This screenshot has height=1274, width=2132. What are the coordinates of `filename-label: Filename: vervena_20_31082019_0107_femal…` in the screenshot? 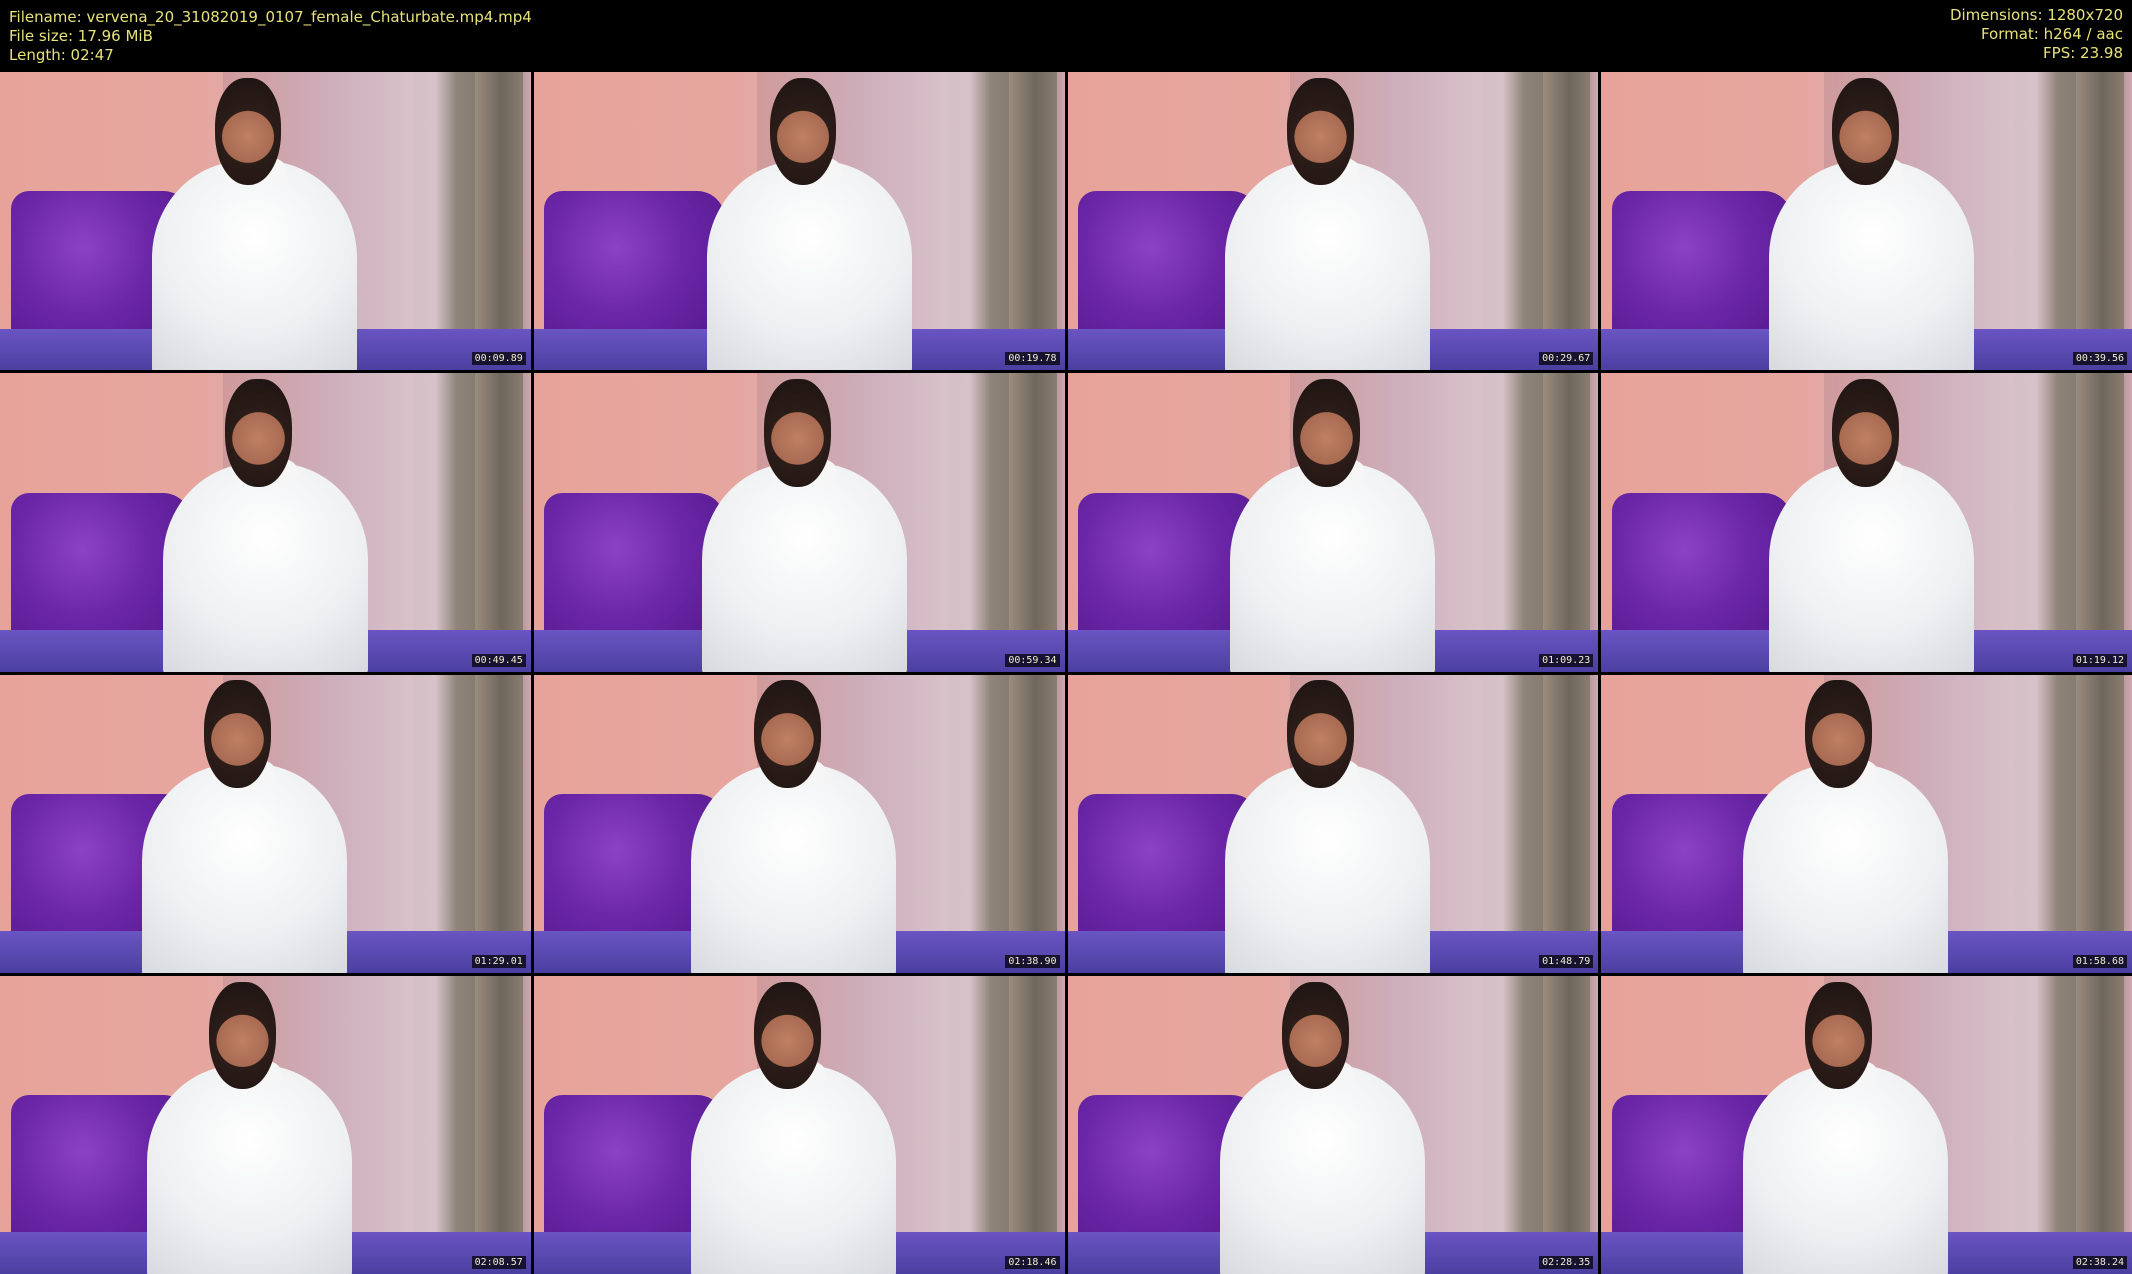 It's located at (270, 17).